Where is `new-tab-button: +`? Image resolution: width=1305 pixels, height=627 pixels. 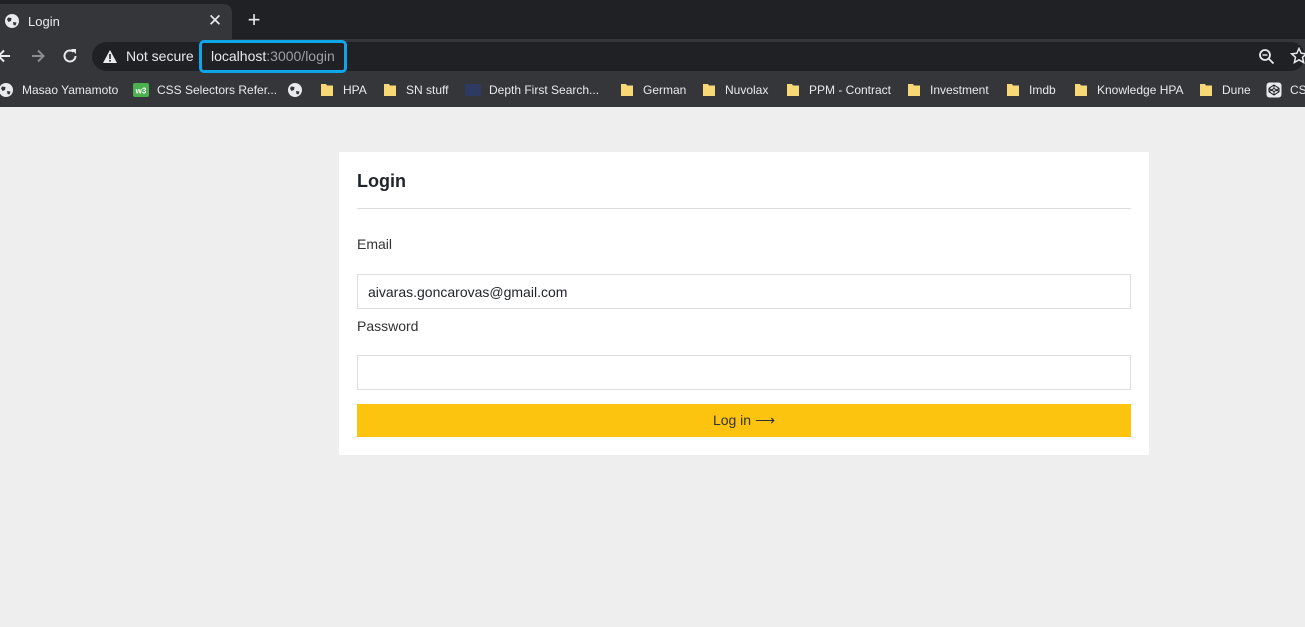
new-tab-button: + is located at coordinates (254, 20).